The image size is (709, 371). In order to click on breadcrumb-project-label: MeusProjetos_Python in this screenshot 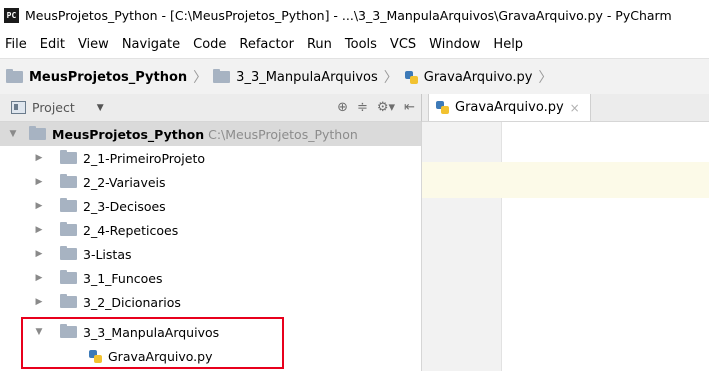, I will do `click(108, 77)`.